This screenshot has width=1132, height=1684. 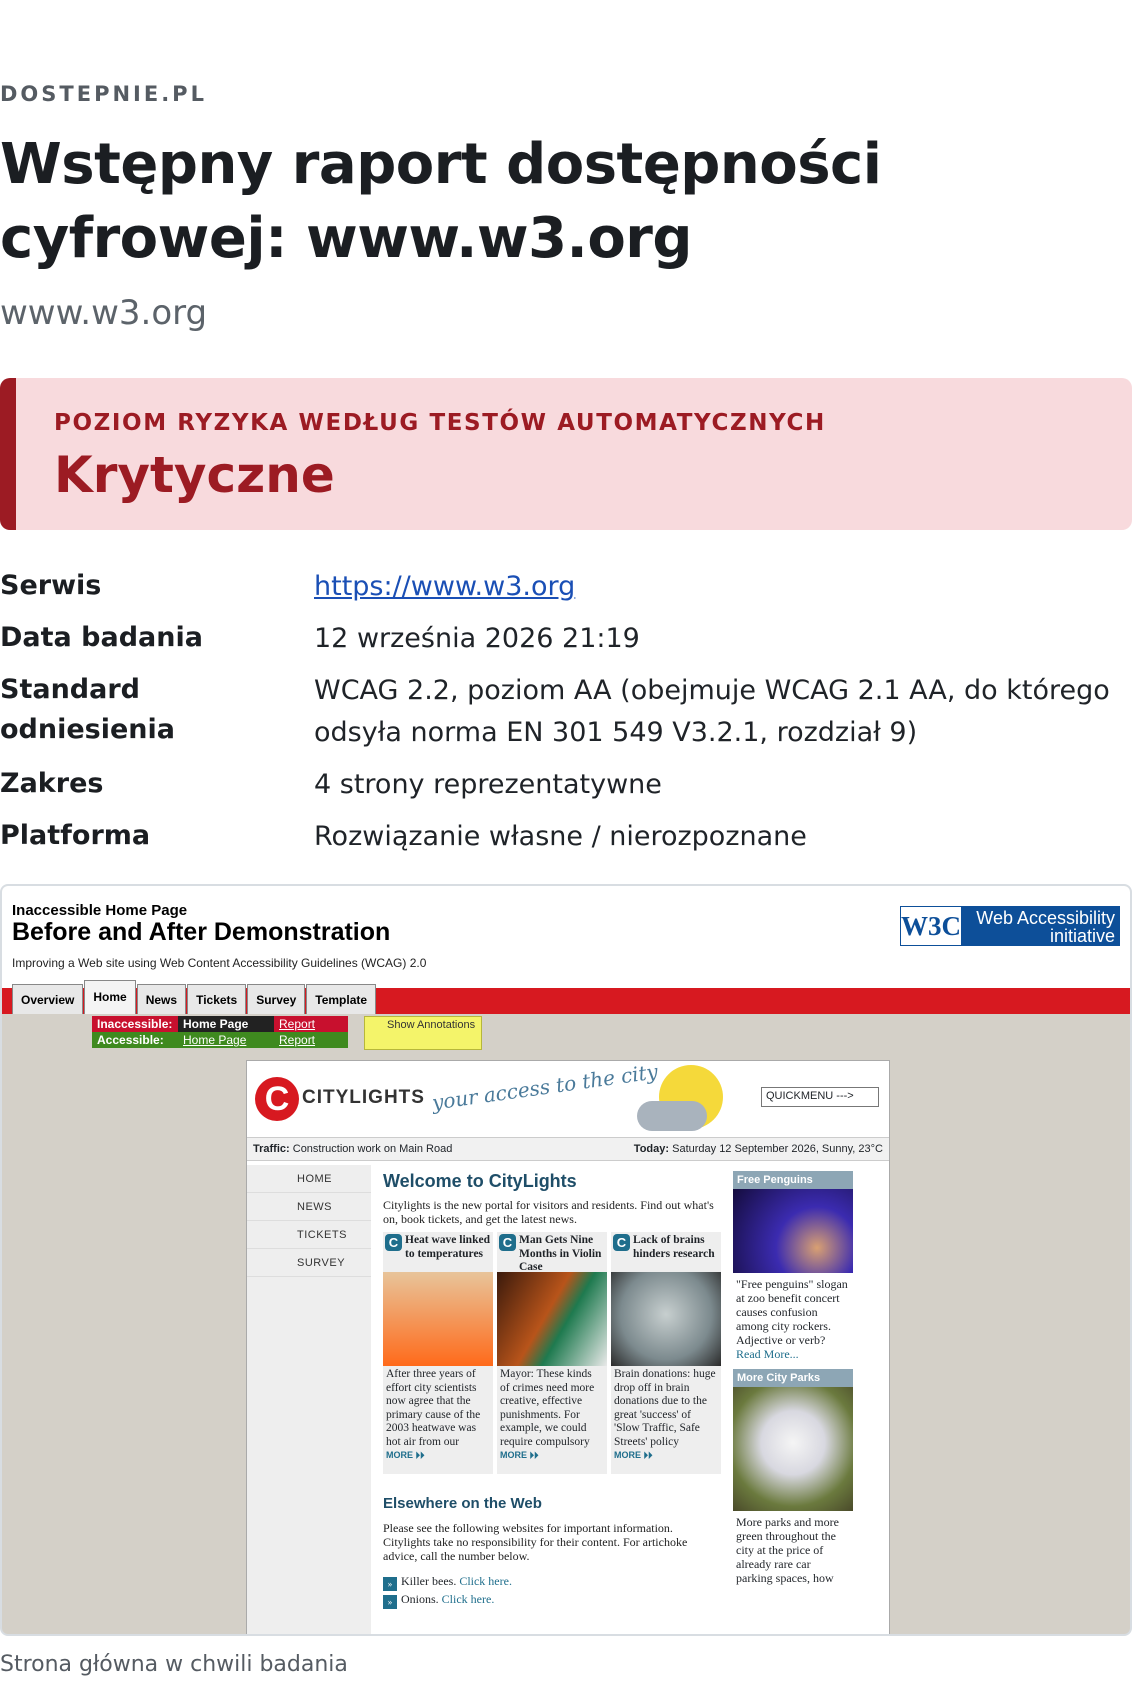 I want to click on citylights-nav: HOME NEWS TICKETS SURVEY, so click(x=309, y=1399).